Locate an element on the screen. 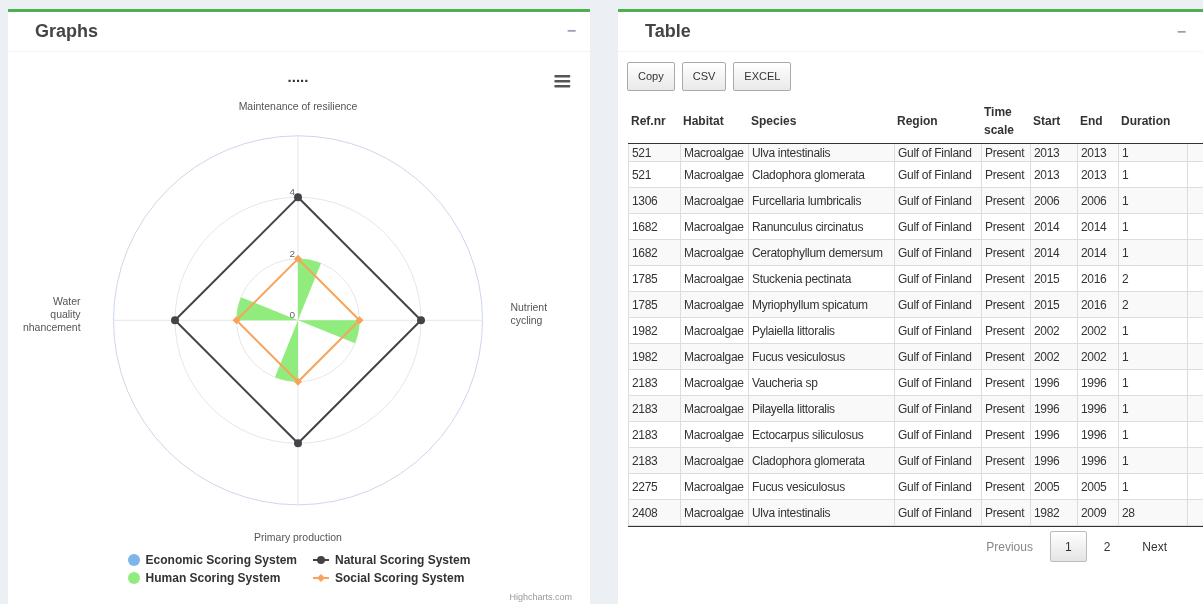 This screenshot has width=1203, height=604. table-cell: 2016 is located at coordinates (1097, 278).